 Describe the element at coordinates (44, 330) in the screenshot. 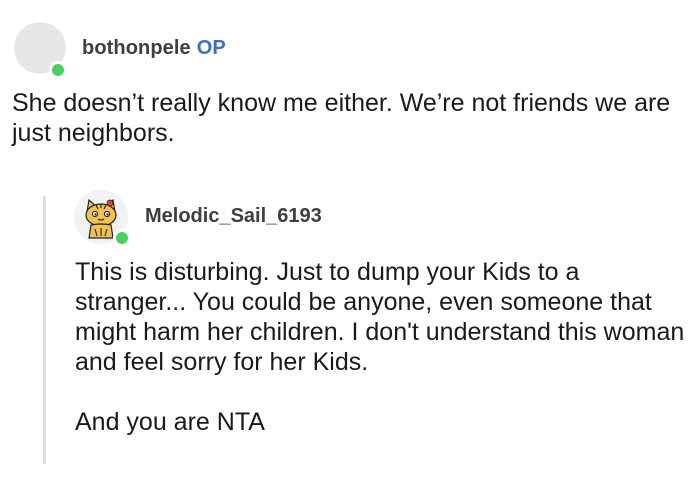

I see `thread-line` at that location.